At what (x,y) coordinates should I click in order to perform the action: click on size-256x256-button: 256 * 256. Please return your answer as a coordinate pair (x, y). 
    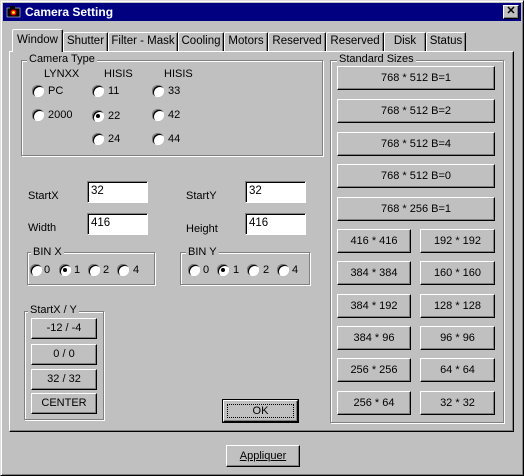
    Looking at the image, I should click on (374, 370).